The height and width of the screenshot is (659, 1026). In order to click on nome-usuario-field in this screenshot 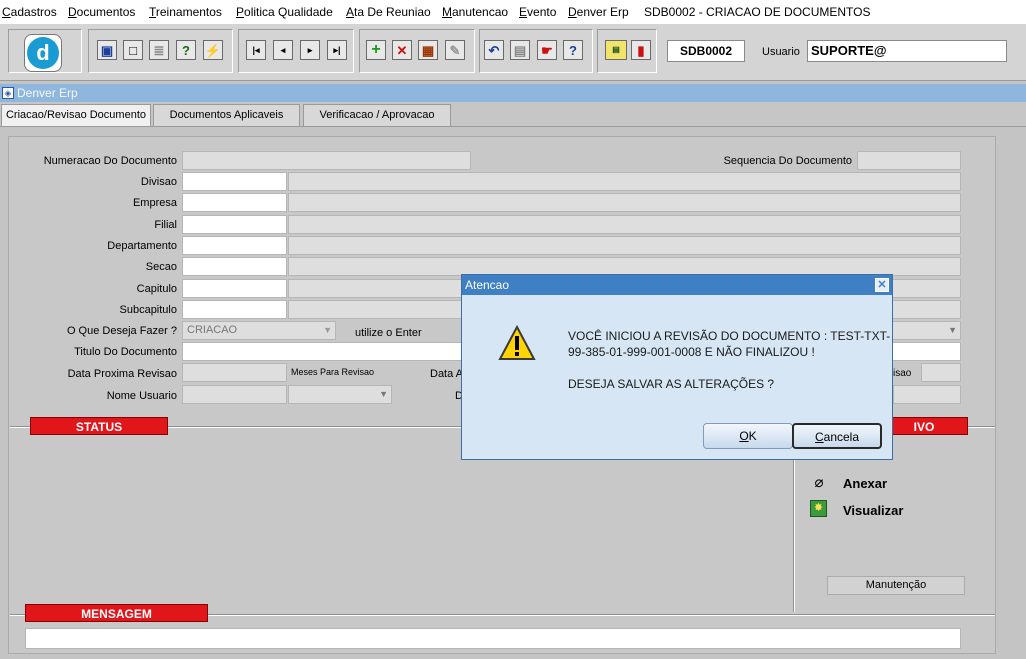, I will do `click(234, 394)`.